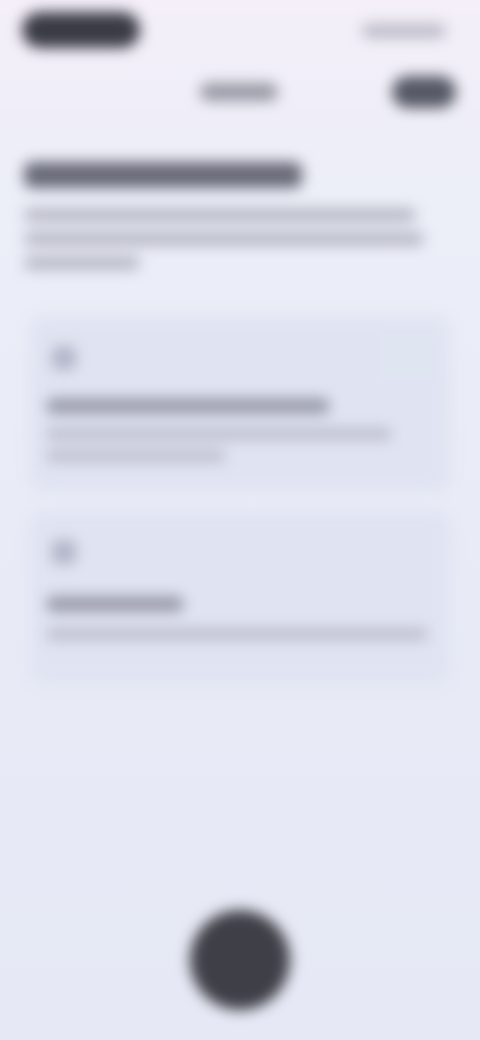  What do you see at coordinates (404, 31) in the screenshot?
I see `status-indicators` at bounding box center [404, 31].